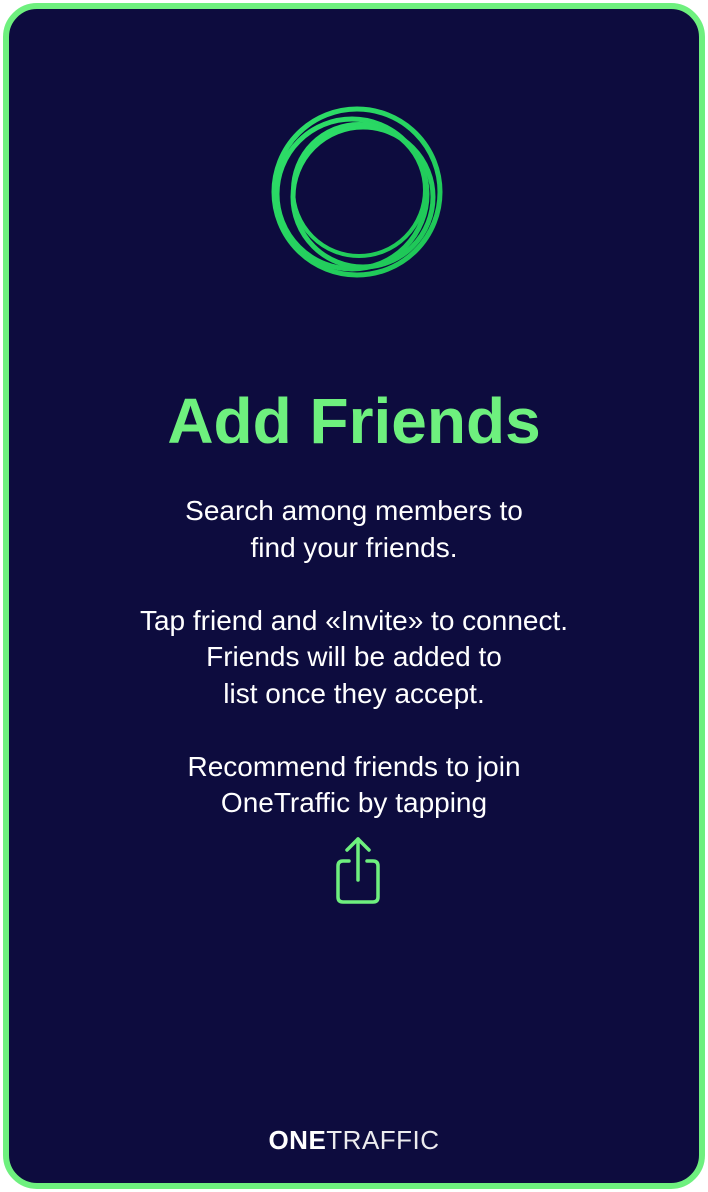 This screenshot has height=1192, width=708. What do you see at coordinates (354, 766) in the screenshot?
I see `instruction-line: Recommend friends to join` at bounding box center [354, 766].